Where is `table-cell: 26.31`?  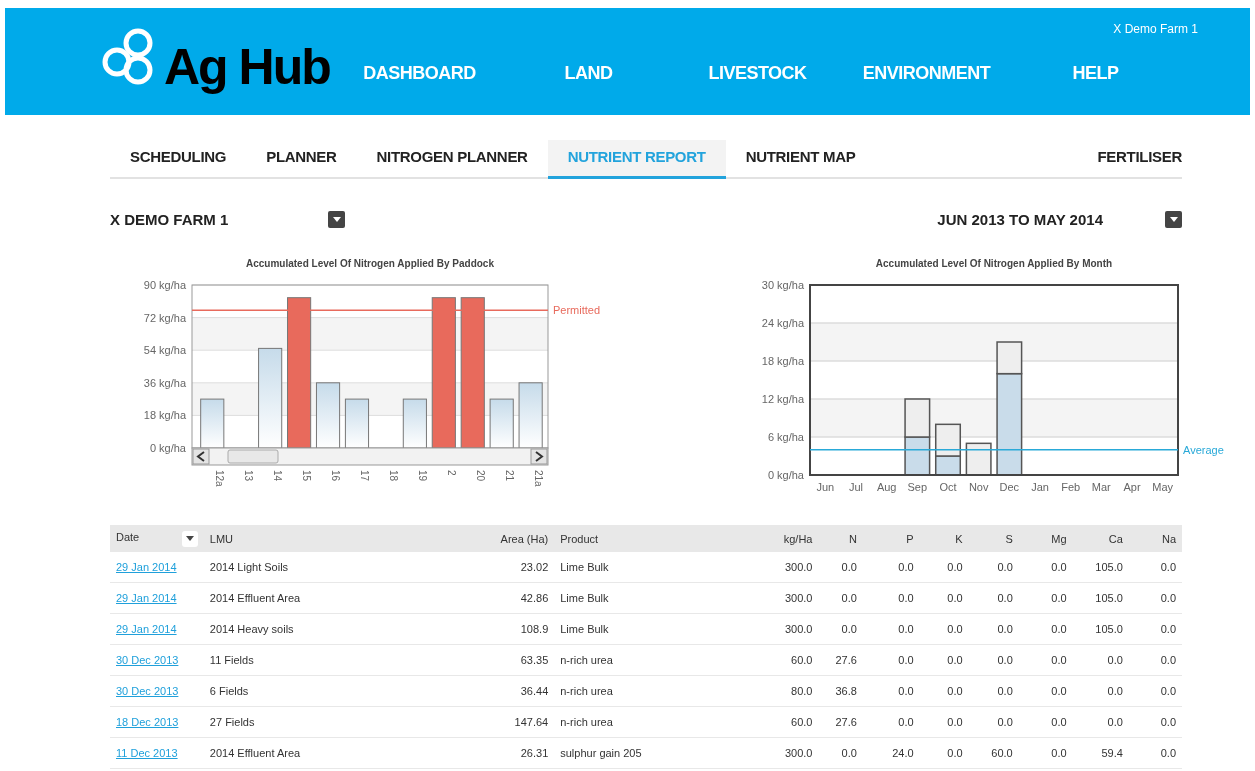 table-cell: 26.31 is located at coordinates (510, 753).